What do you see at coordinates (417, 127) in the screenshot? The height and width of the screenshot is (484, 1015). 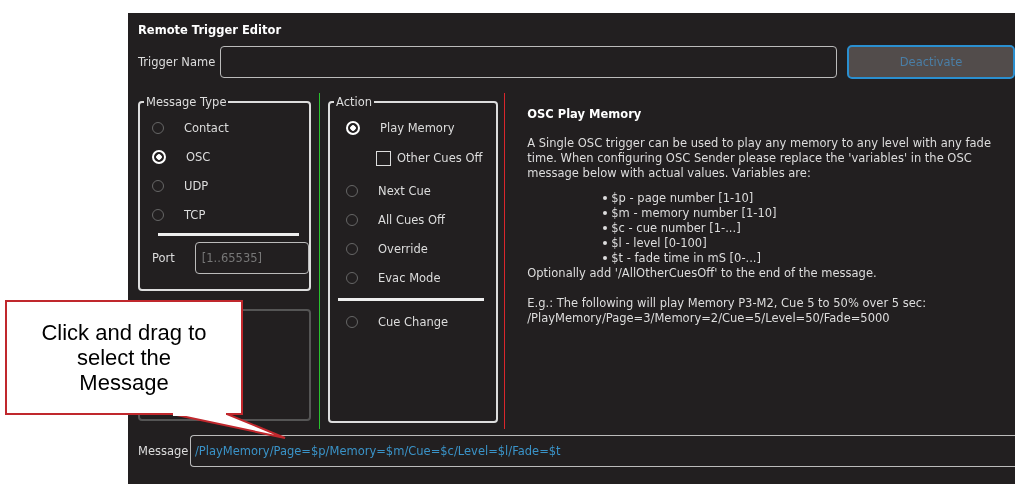 I see `option-label: Play Memory` at bounding box center [417, 127].